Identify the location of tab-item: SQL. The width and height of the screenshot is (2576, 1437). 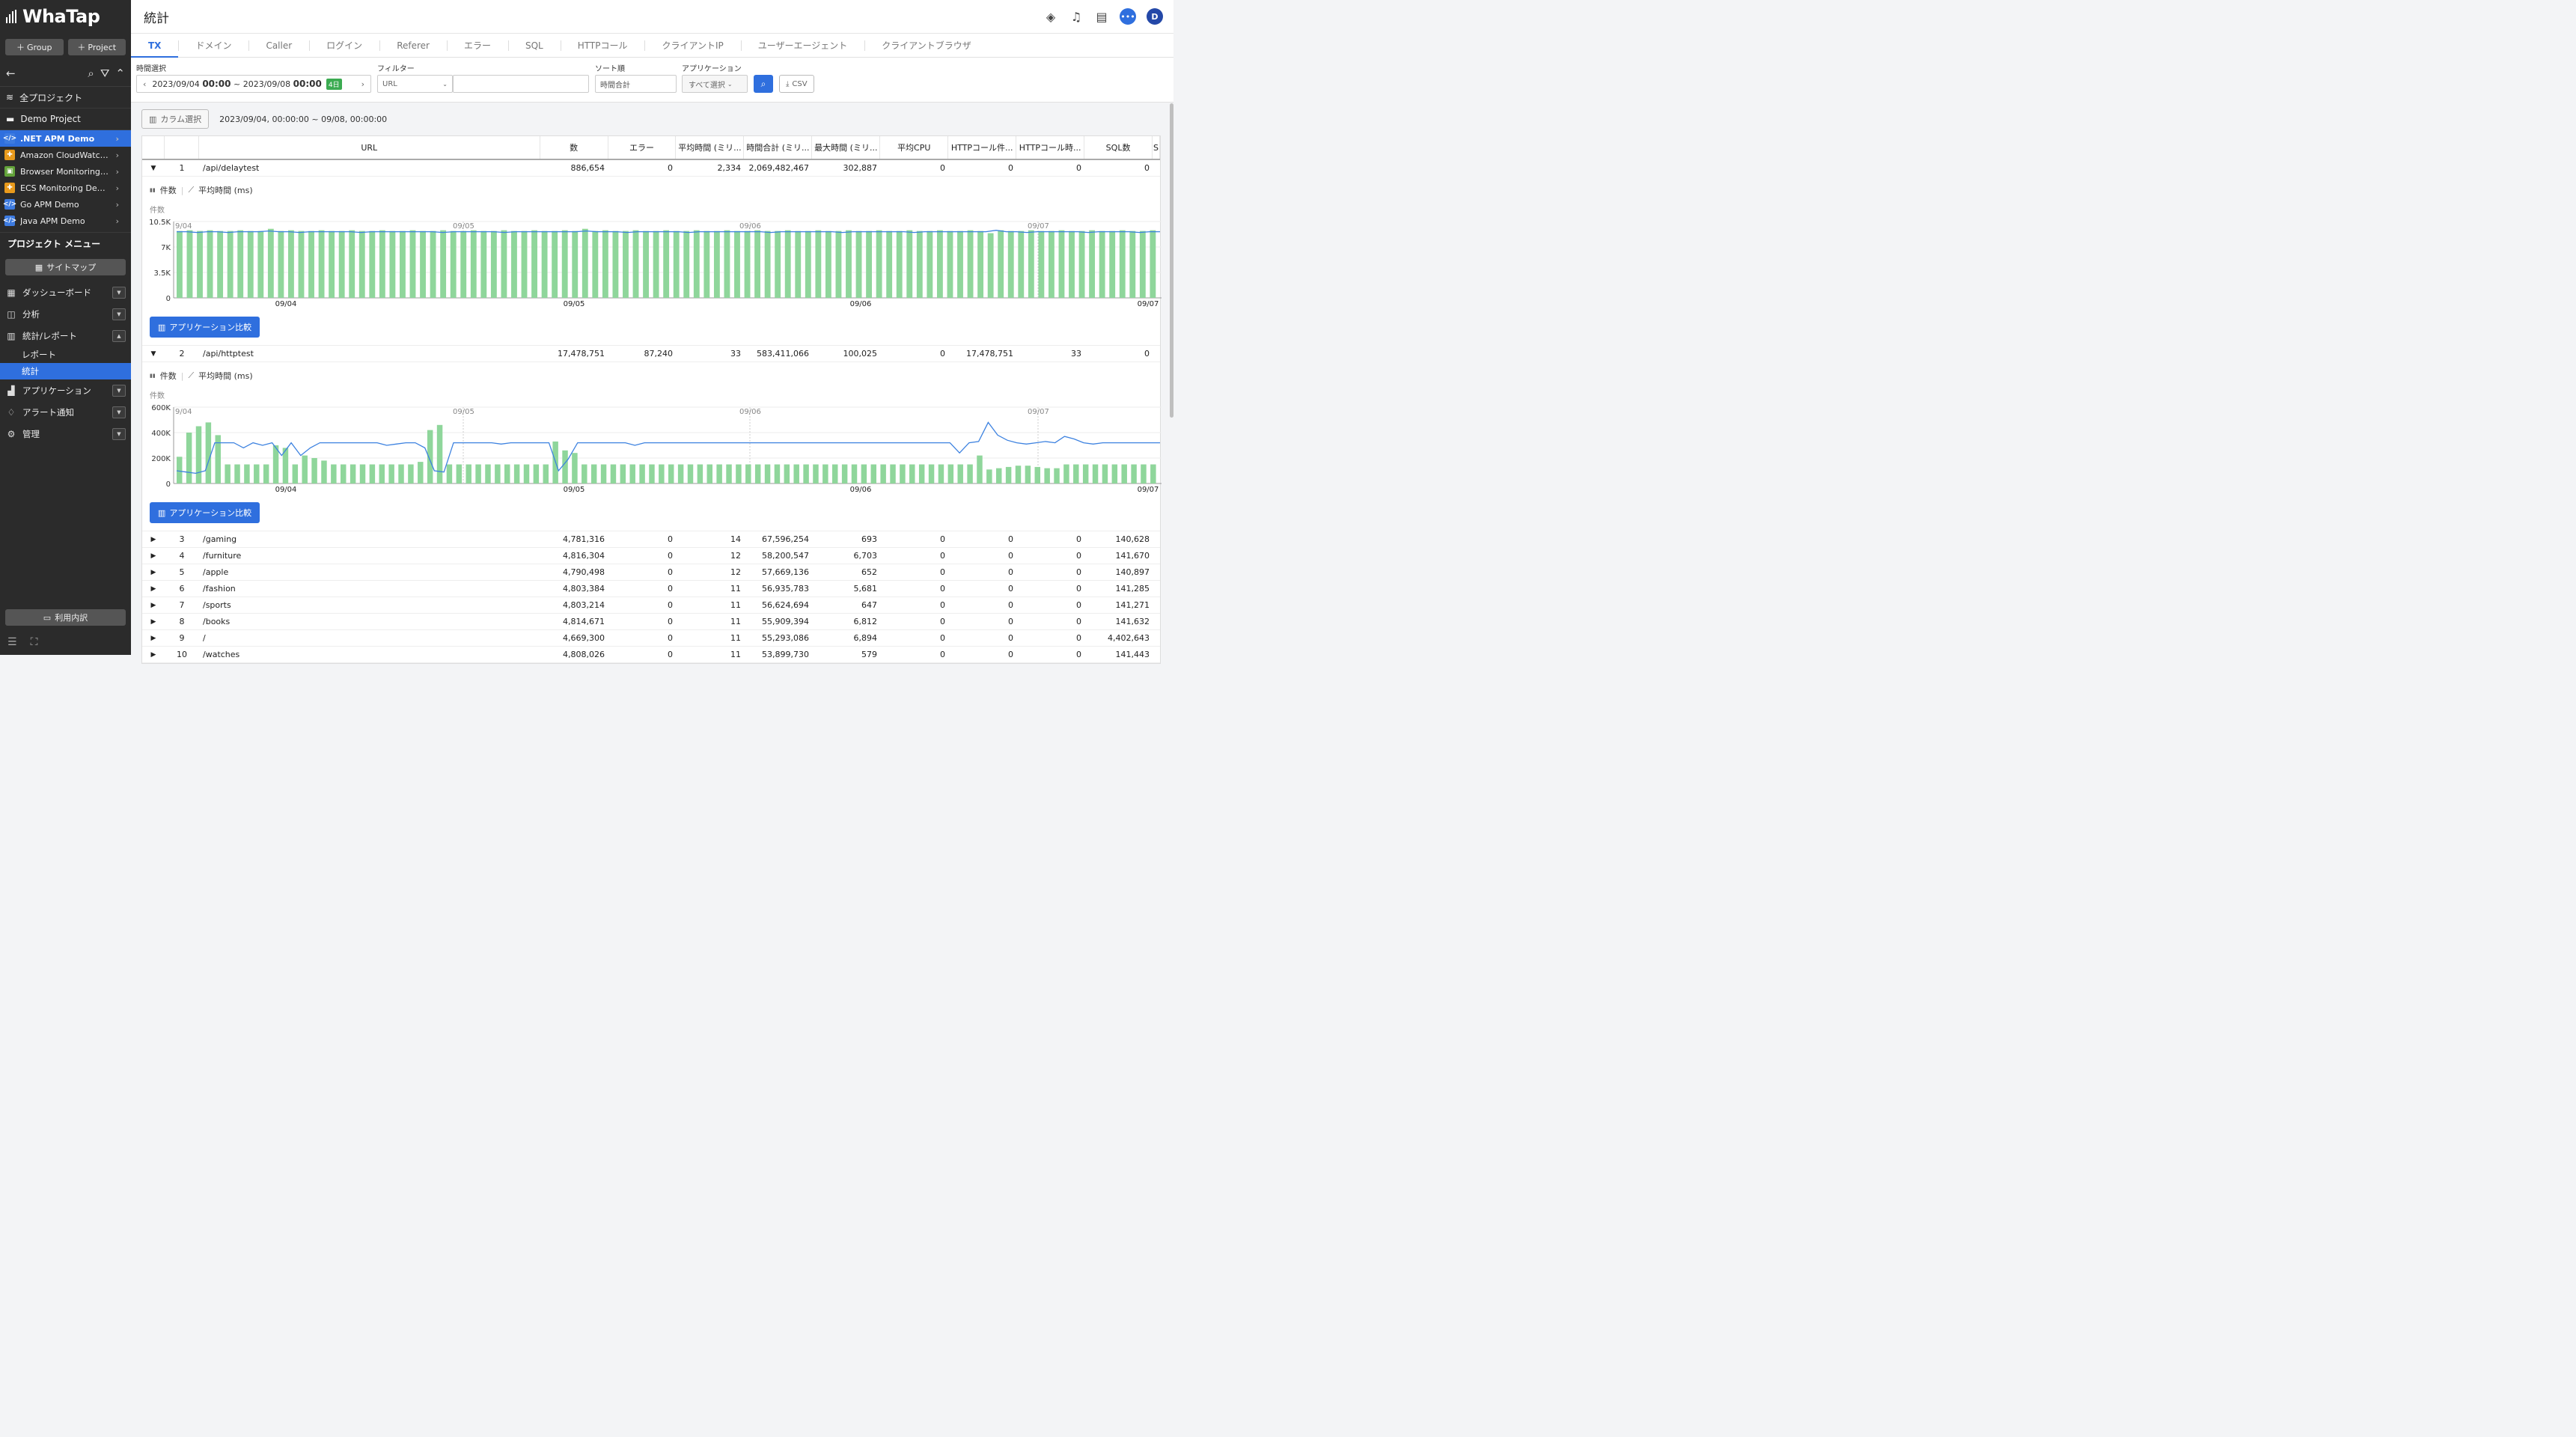
(534, 45).